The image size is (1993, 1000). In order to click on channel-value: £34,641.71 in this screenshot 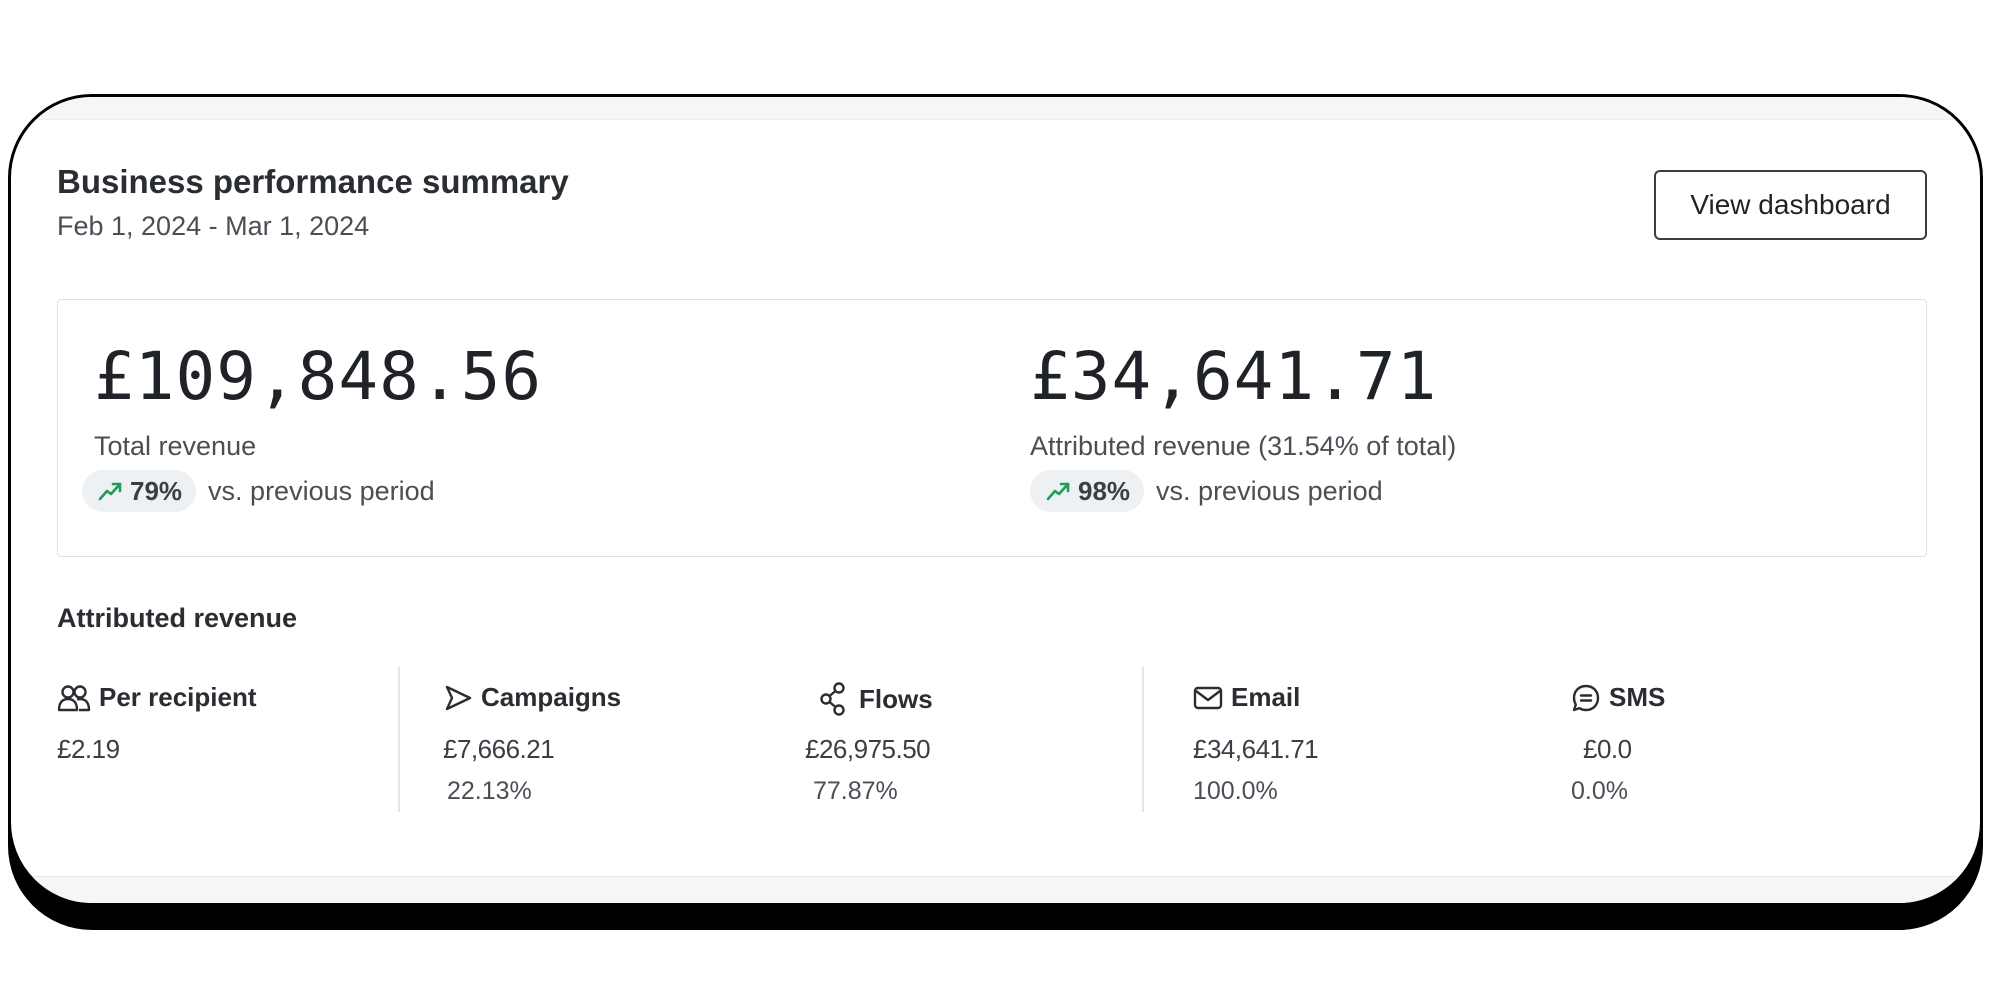, I will do `click(1256, 749)`.